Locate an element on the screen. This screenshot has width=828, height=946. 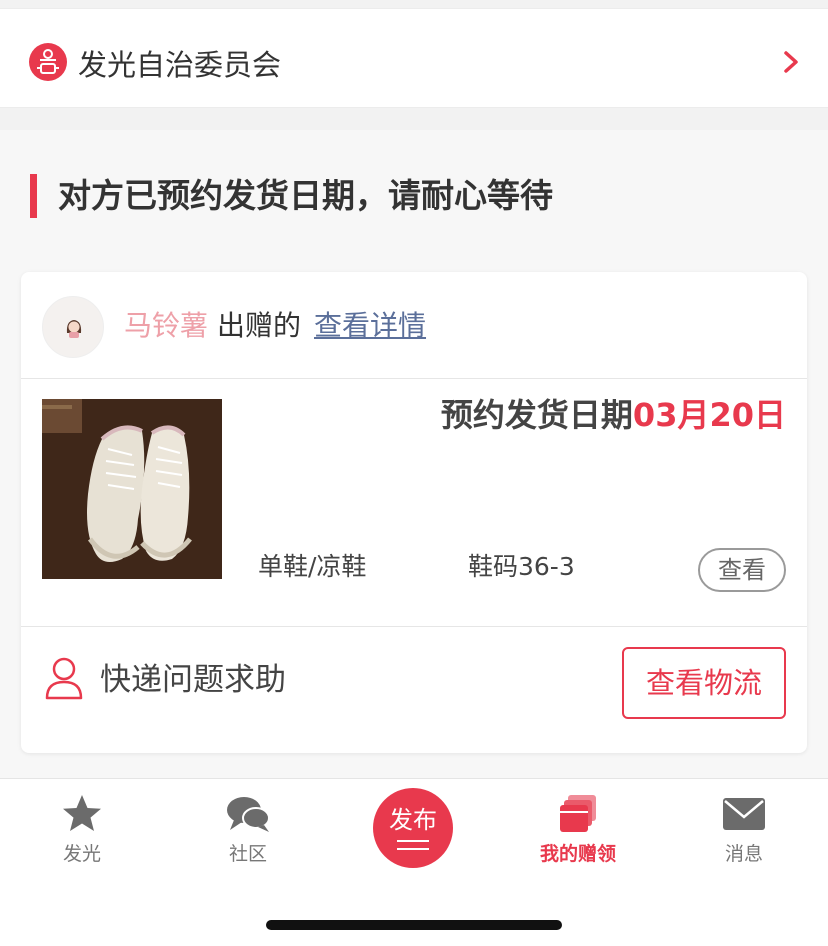
product-image is located at coordinates (132, 489).